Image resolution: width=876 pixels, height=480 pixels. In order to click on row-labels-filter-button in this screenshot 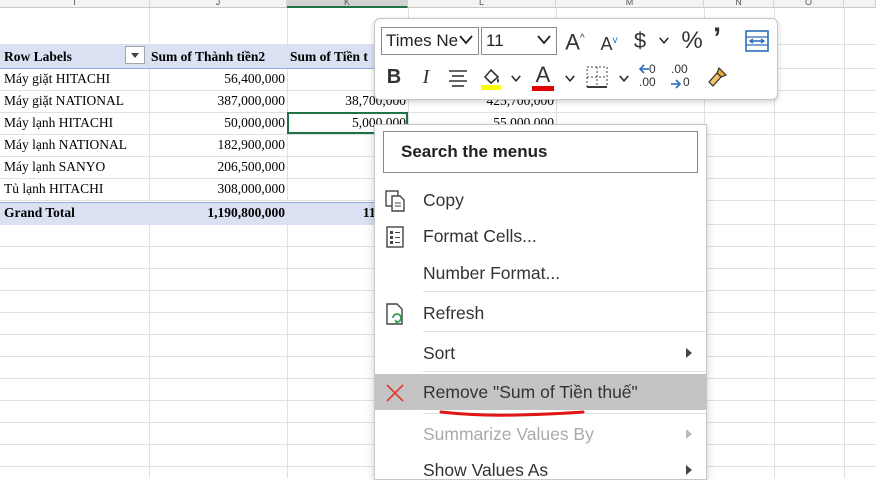, I will do `click(135, 55)`.